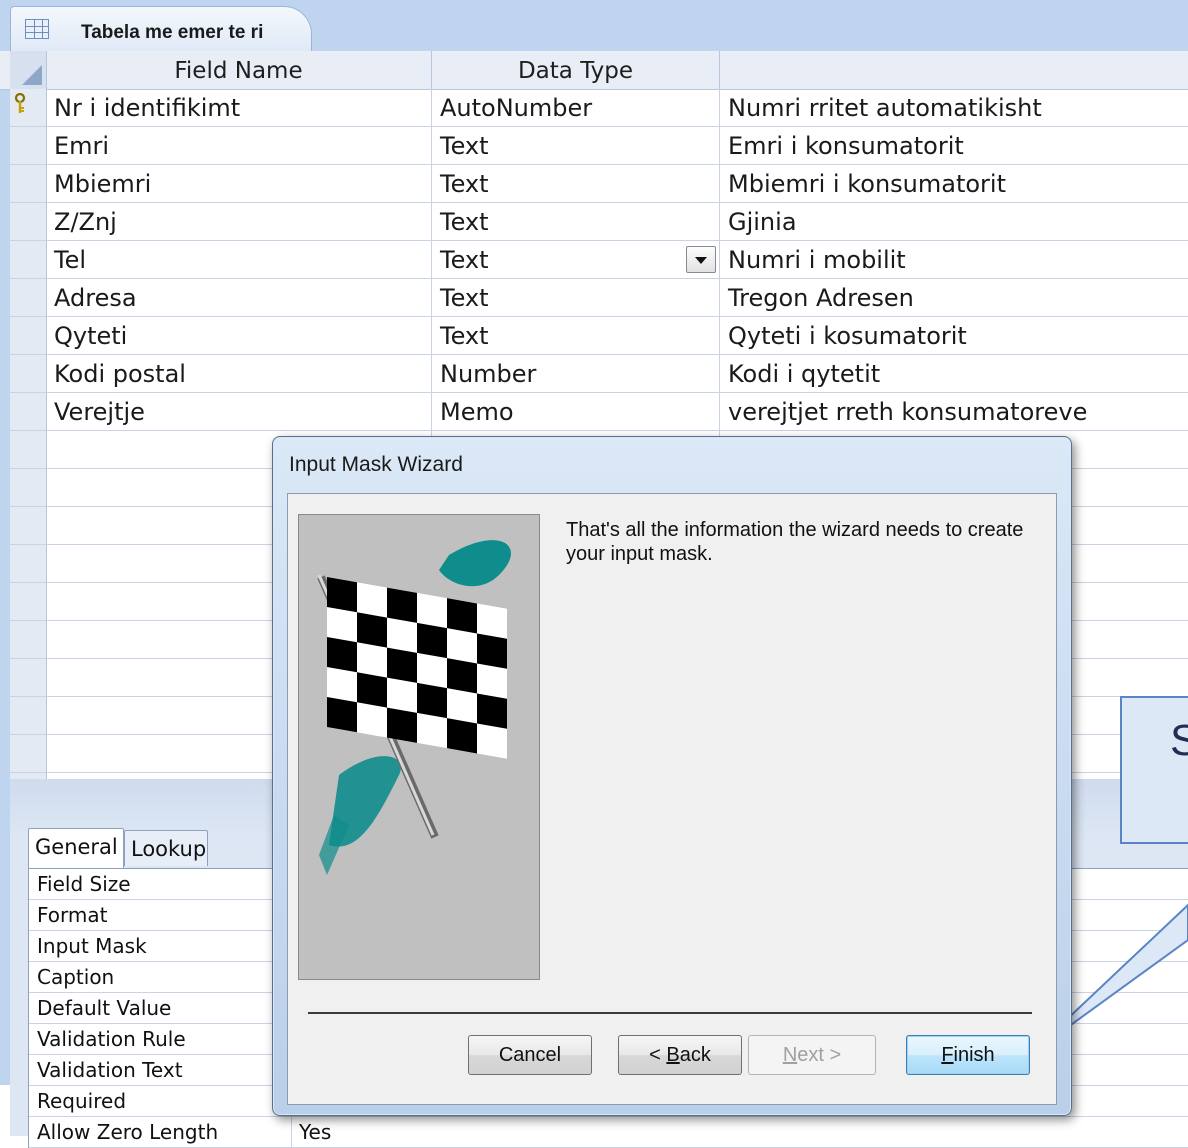 This screenshot has width=1188, height=1148. Describe the element at coordinates (530, 1055) in the screenshot. I see `cancel-button: Cancel` at that location.